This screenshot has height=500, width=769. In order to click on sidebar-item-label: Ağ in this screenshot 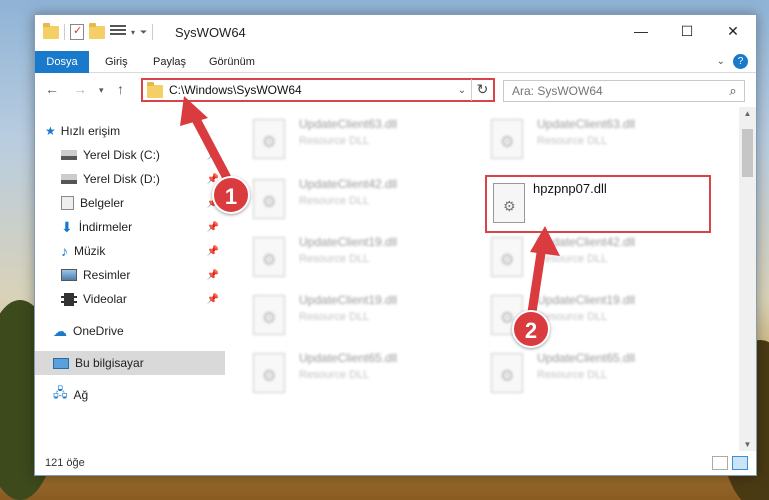, I will do `click(81, 395)`.